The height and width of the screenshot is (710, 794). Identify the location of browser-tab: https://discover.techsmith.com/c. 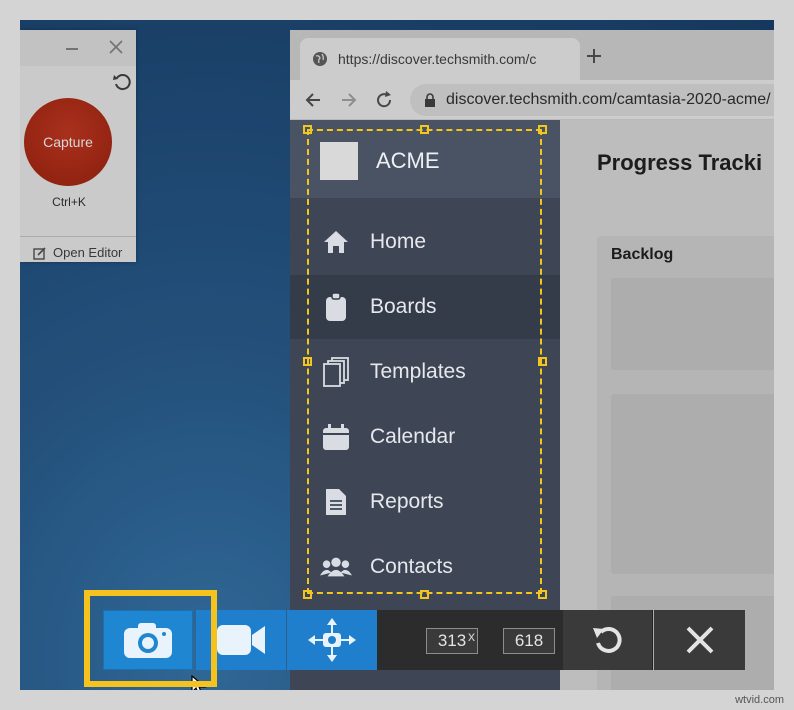
(440, 59).